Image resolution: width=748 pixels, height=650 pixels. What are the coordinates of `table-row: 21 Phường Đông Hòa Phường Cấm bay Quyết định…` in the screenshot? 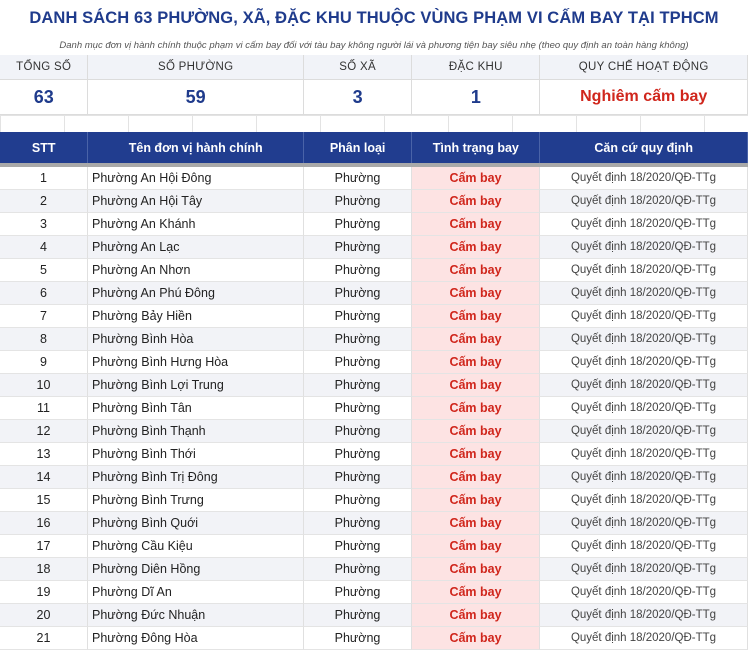 It's located at (374, 638).